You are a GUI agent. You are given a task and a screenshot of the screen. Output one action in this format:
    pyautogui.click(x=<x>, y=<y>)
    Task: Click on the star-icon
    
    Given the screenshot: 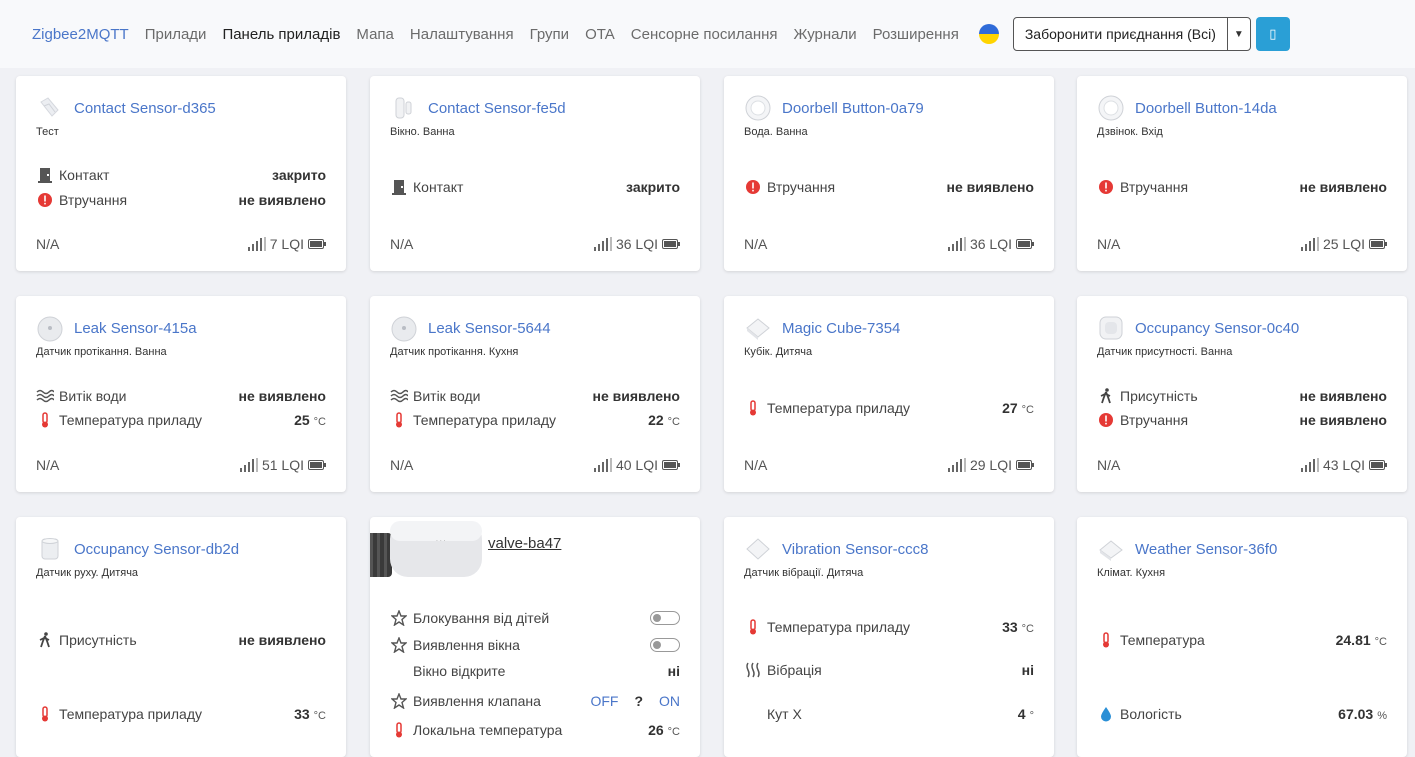 What is the action you would take?
    pyautogui.click(x=399, y=618)
    